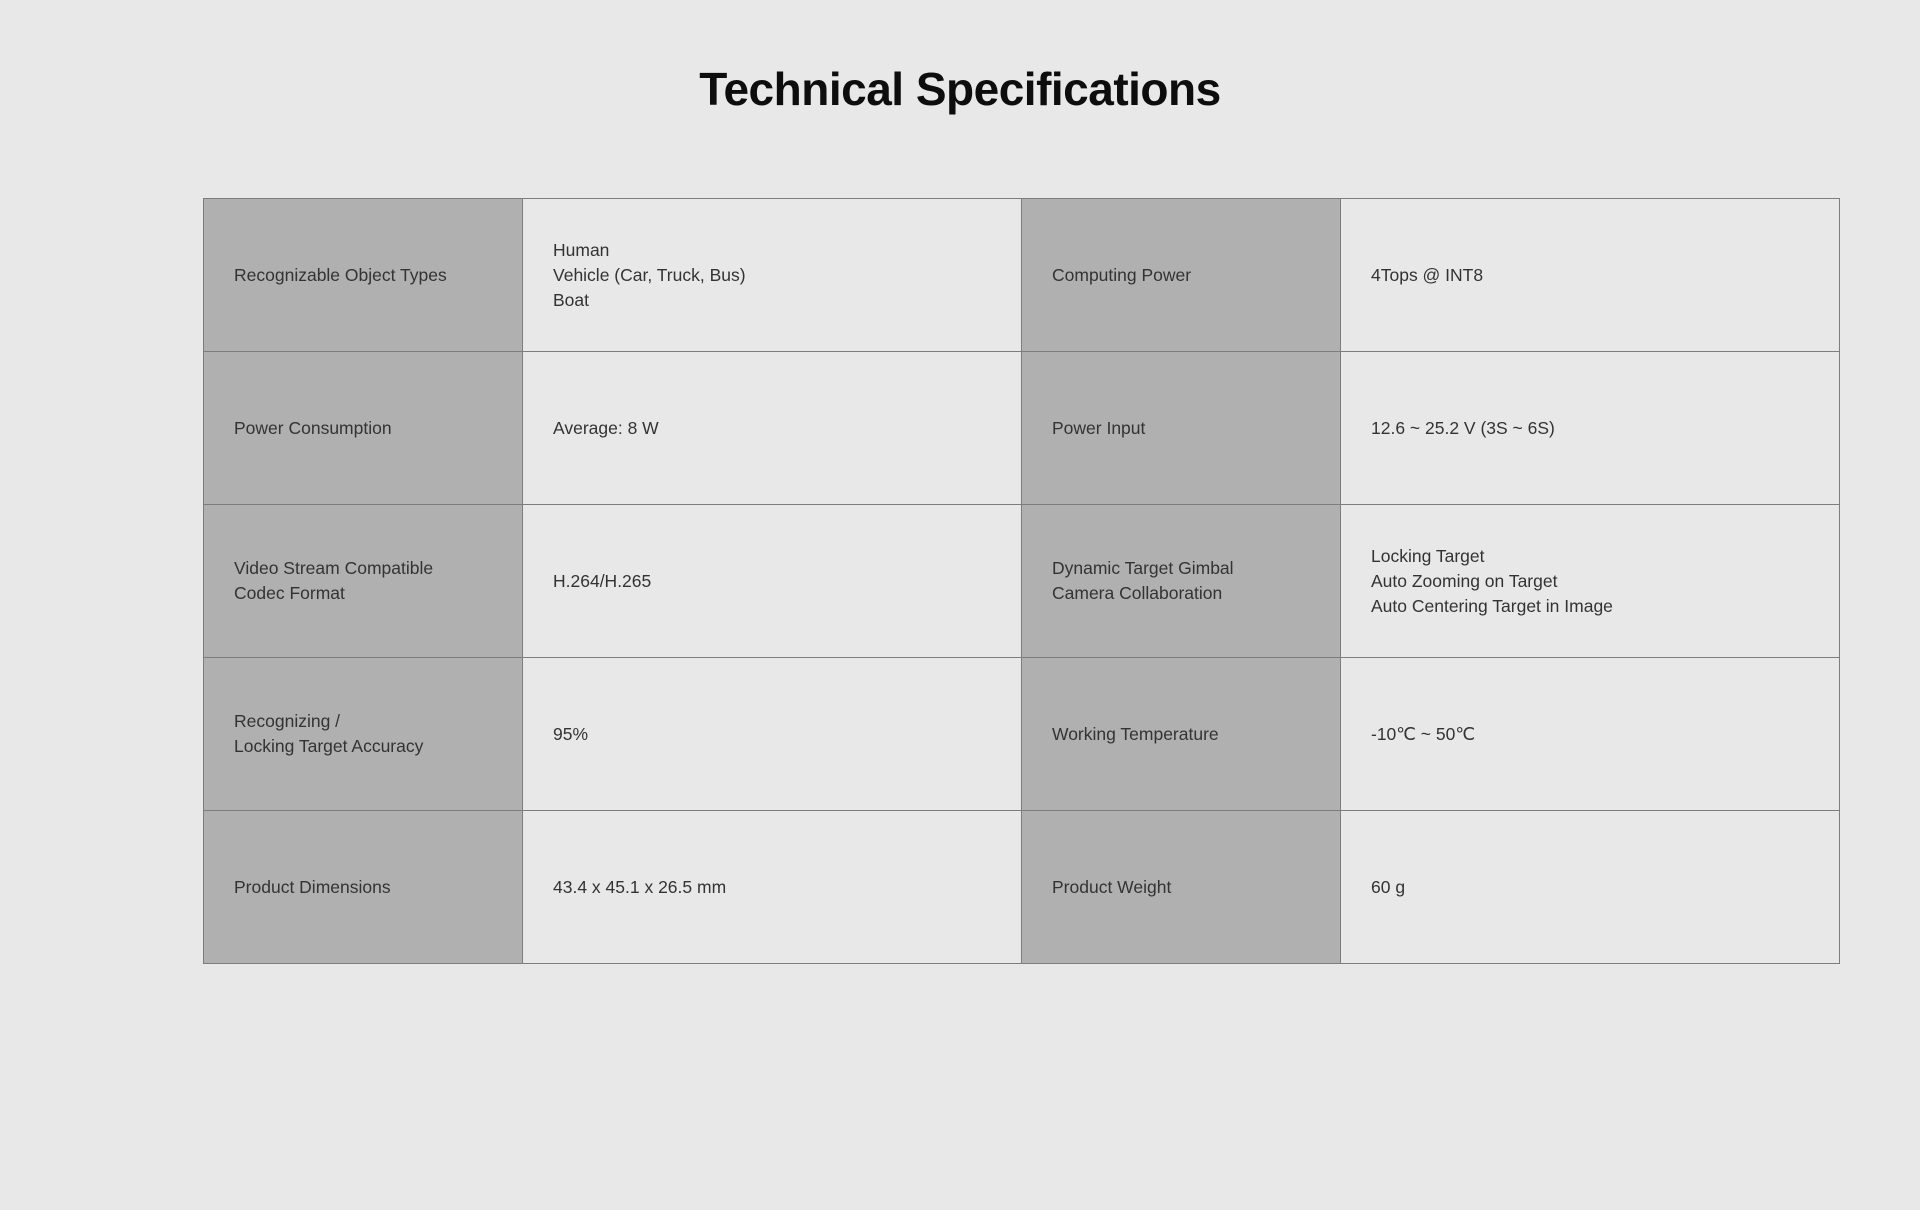 Image resolution: width=1920 pixels, height=1210 pixels. What do you see at coordinates (606, 427) in the screenshot?
I see `spec-value-text: Average: 8 W` at bounding box center [606, 427].